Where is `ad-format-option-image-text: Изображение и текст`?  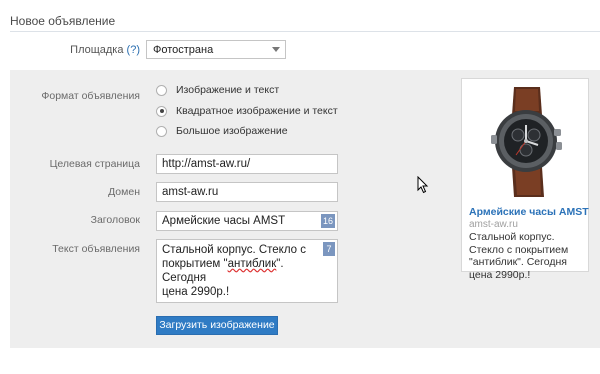
ad-format-option-image-text: Изображение и текст is located at coordinates (217, 90).